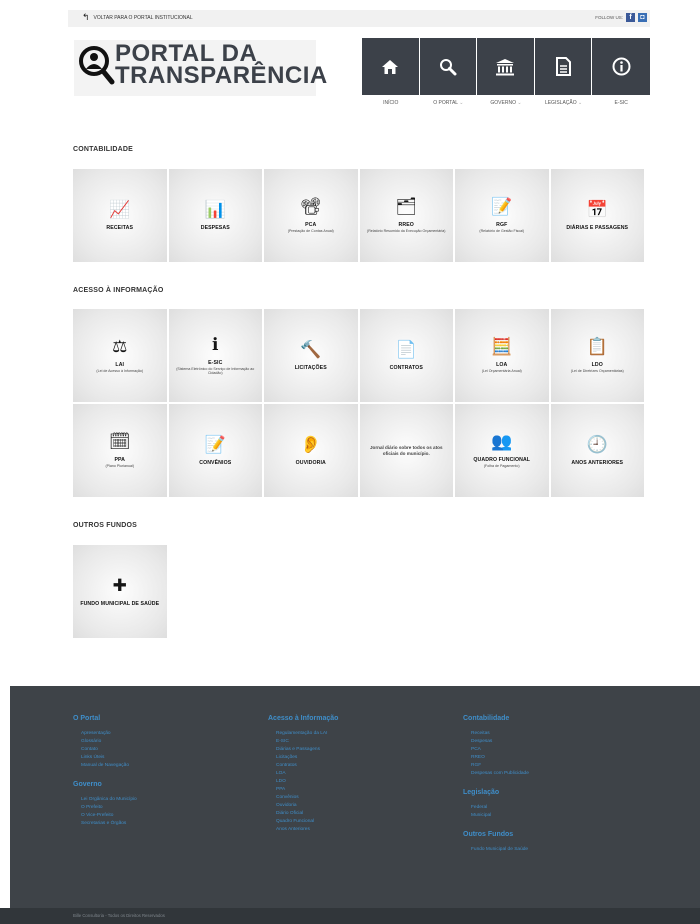 The height and width of the screenshot is (924, 700). I want to click on footer-link: Quadro Funcional, so click(303, 822).